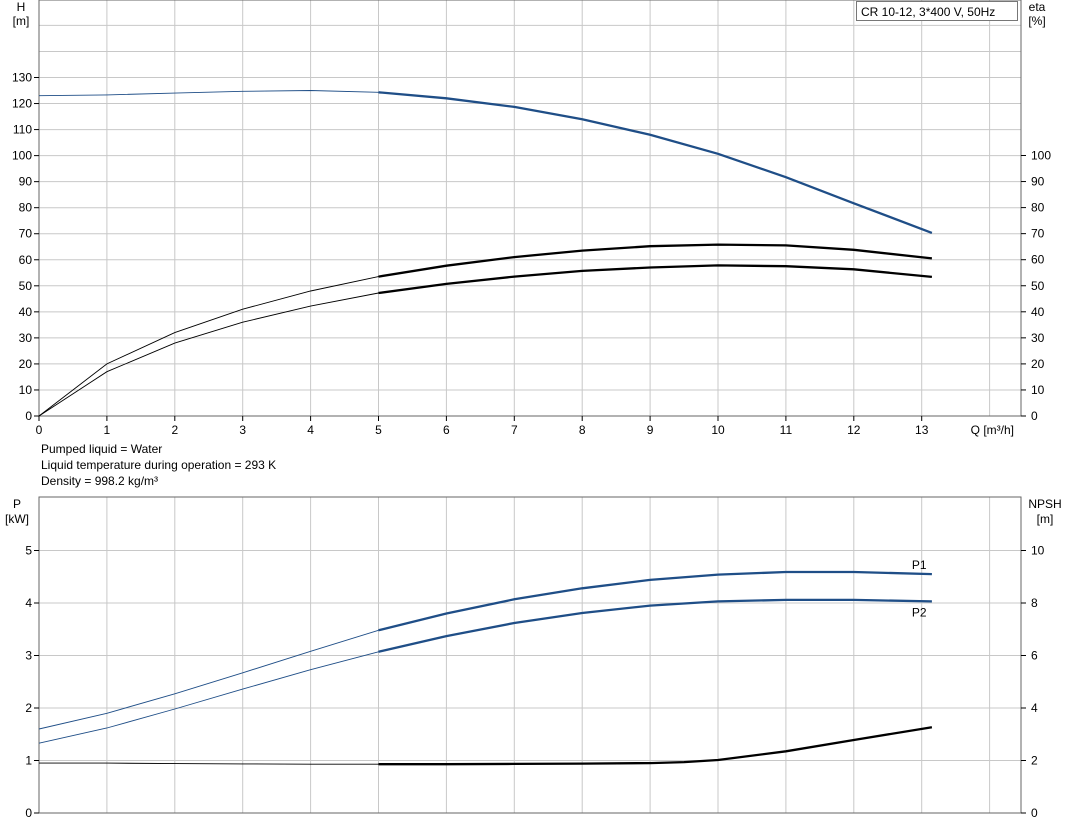  I want to click on x-axis-tick-label: 13, so click(922, 430).